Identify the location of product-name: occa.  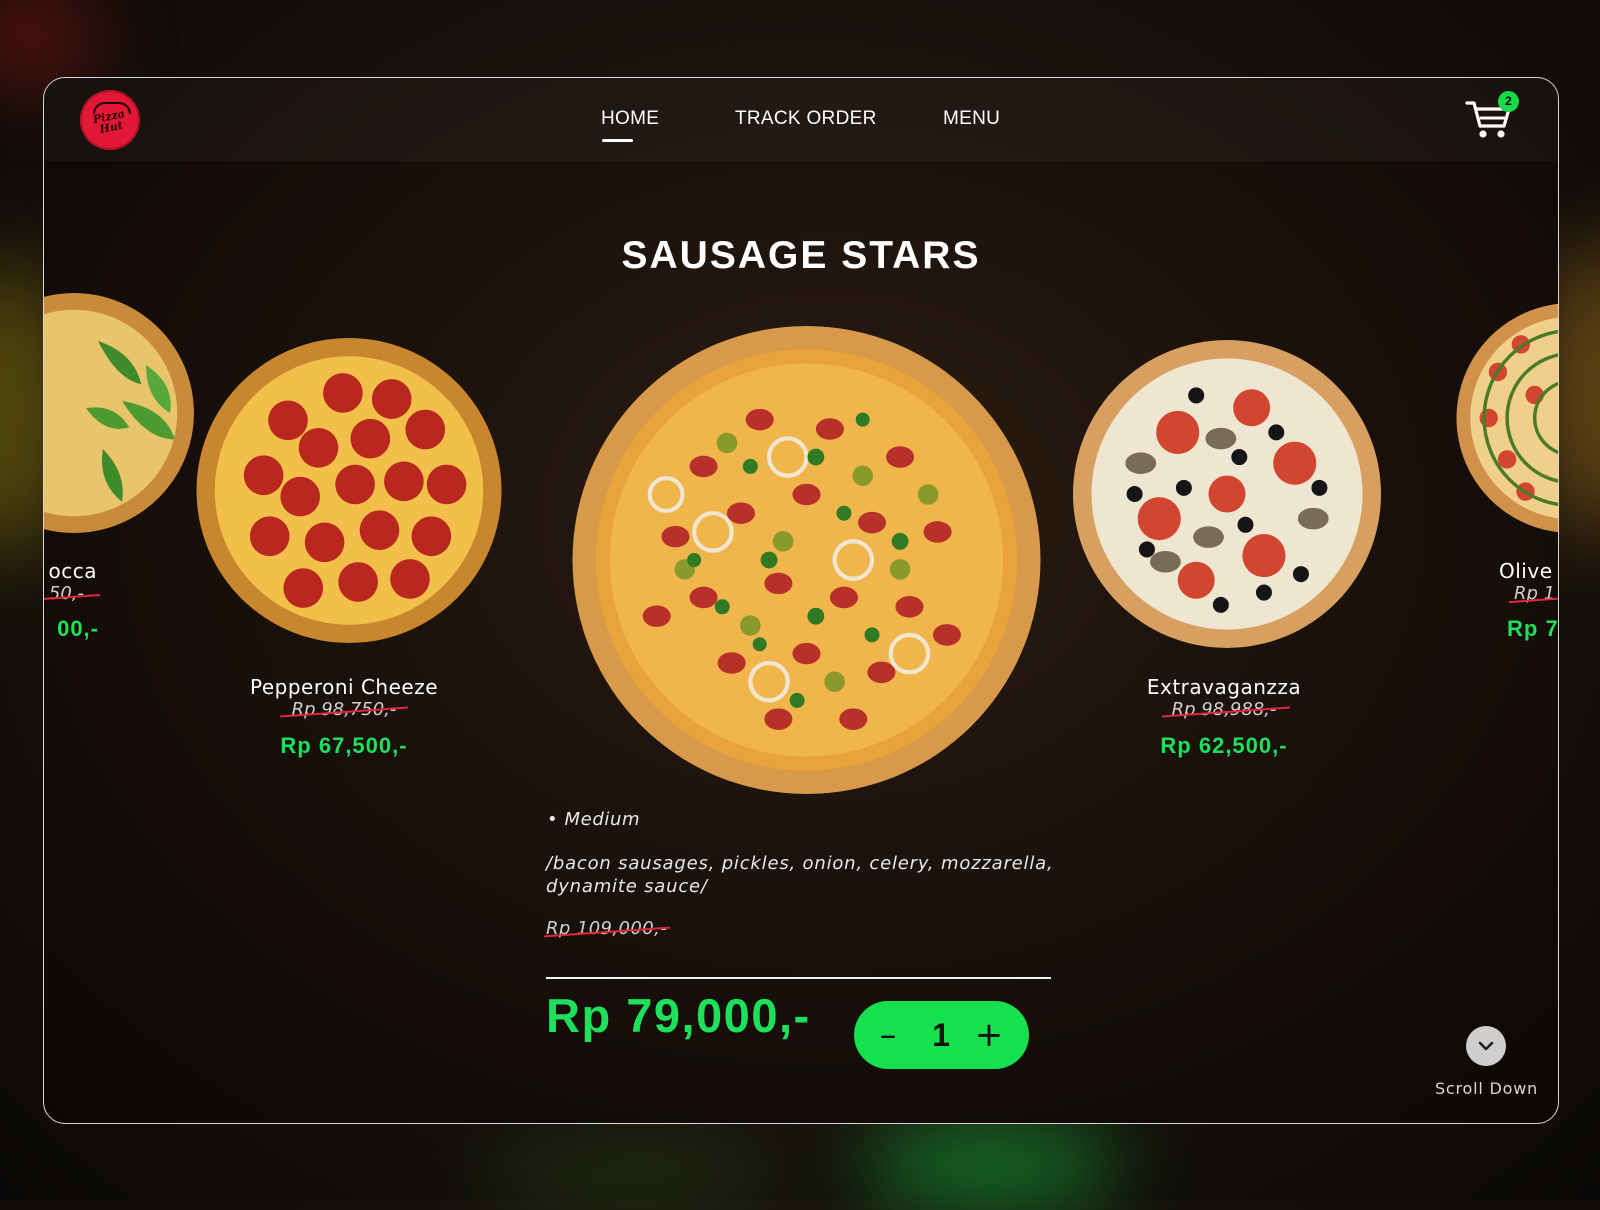
(72, 571).